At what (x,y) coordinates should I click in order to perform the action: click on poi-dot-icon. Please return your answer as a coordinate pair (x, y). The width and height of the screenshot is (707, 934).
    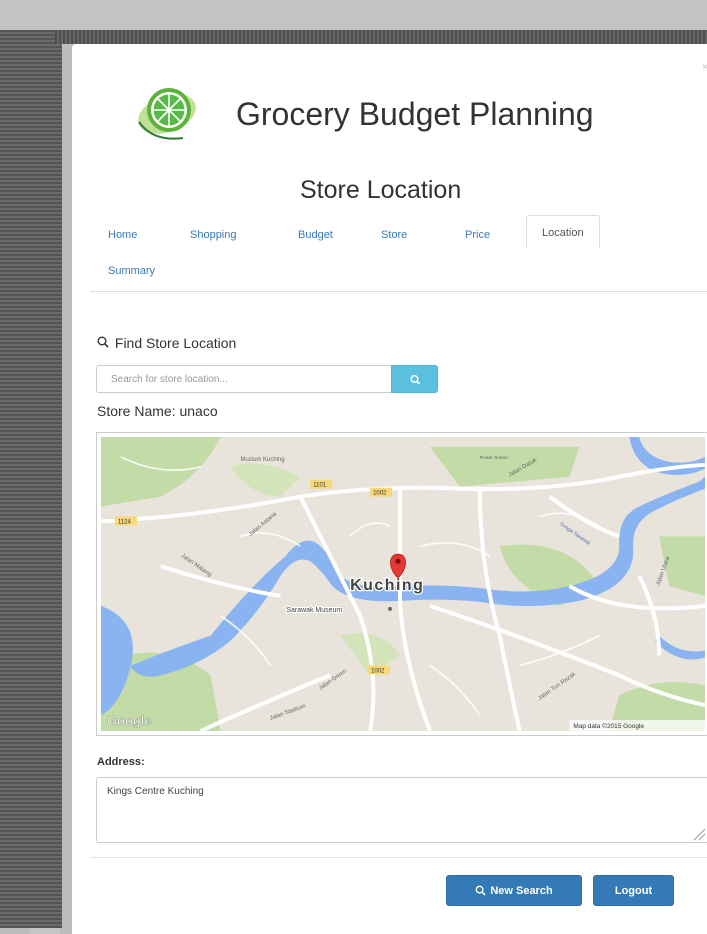
    Looking at the image, I should click on (390, 608).